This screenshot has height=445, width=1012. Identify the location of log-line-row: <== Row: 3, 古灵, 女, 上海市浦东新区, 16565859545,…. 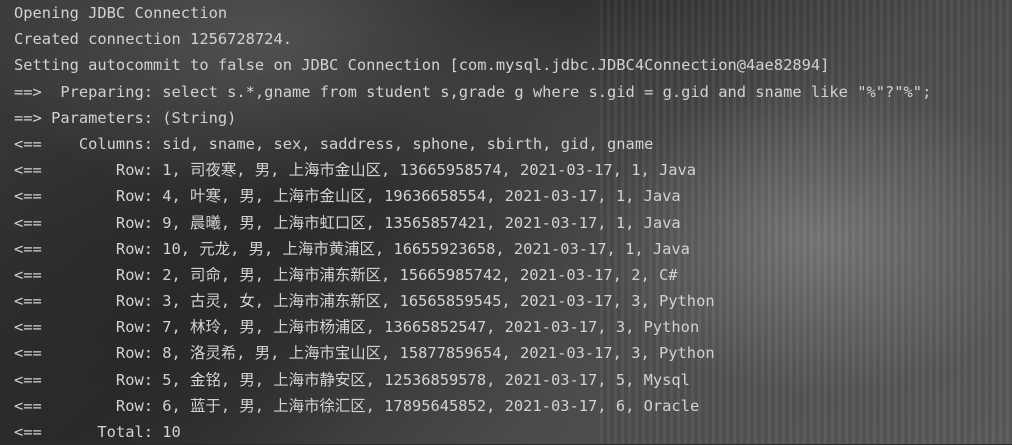
(364, 301).